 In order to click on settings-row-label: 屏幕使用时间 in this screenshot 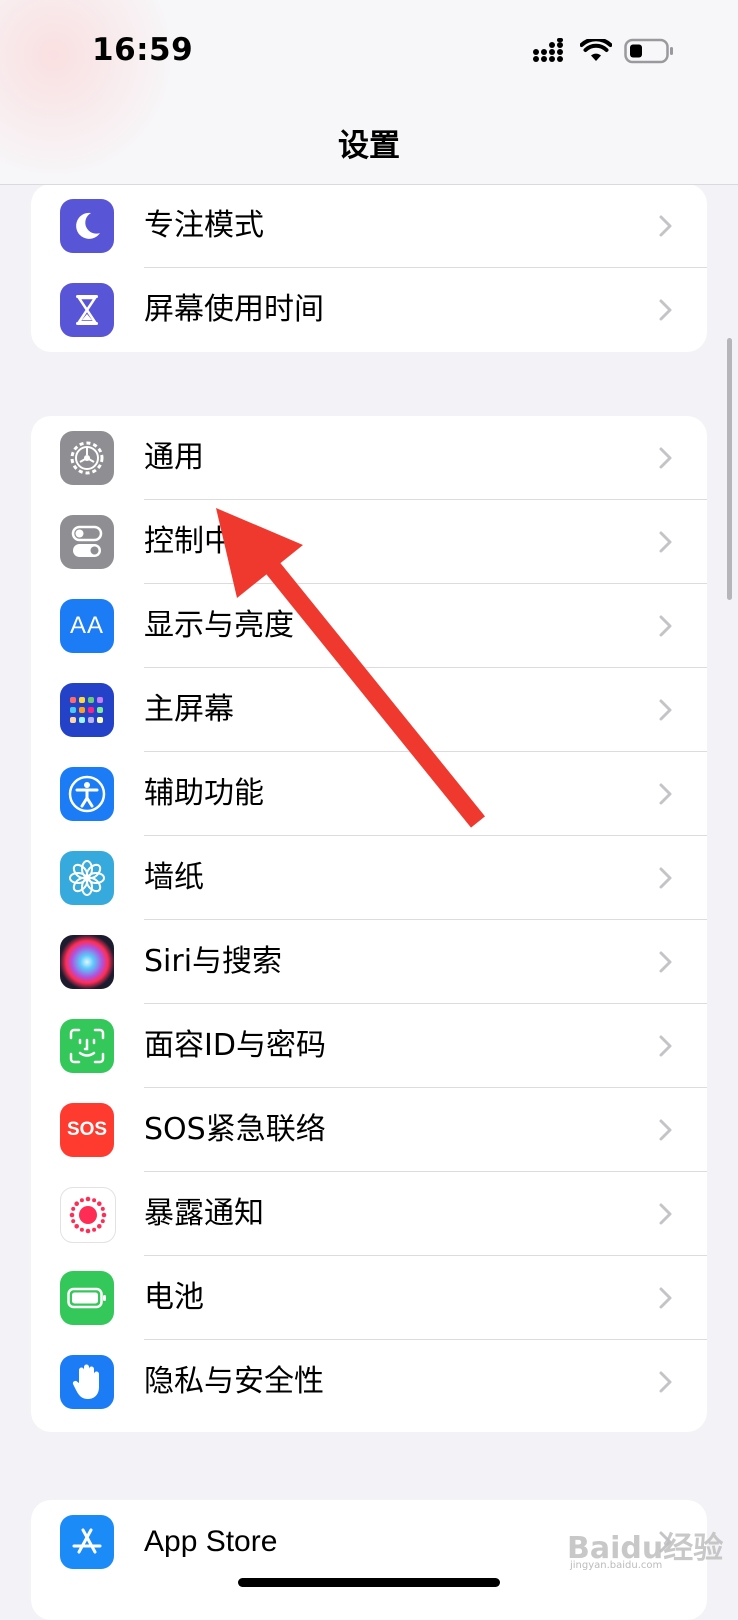, I will do `click(234, 309)`.